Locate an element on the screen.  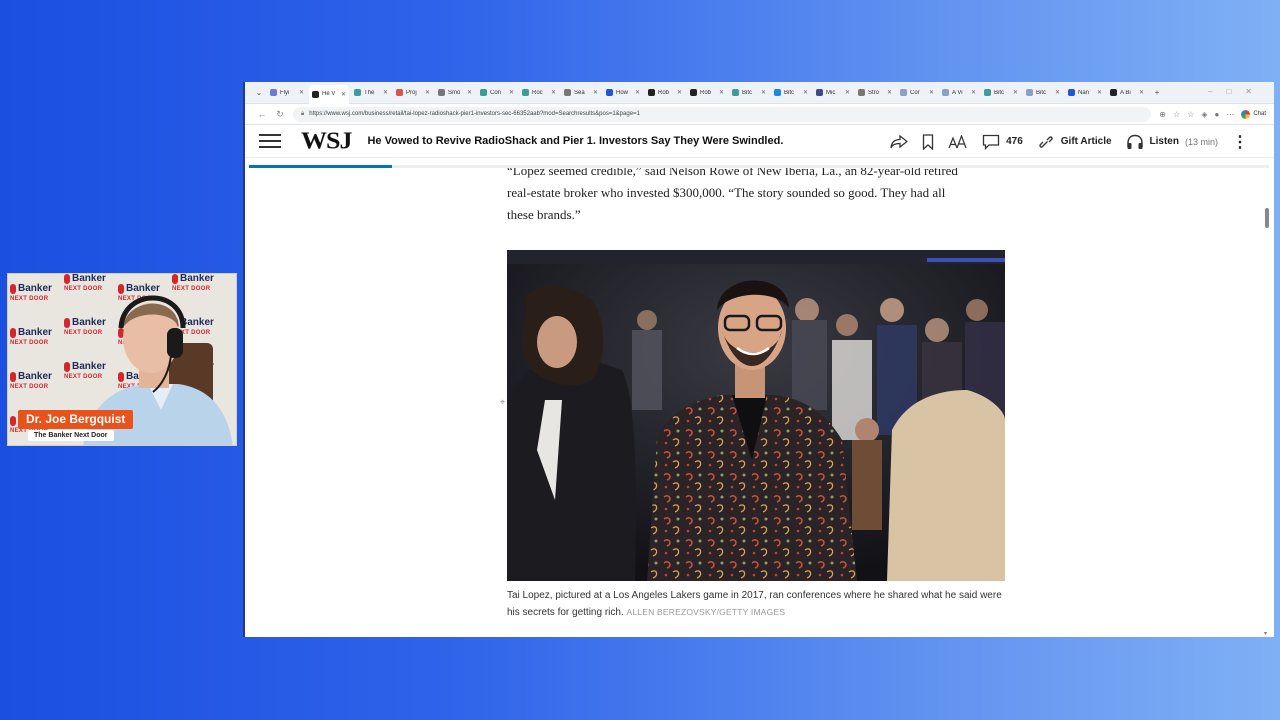
backdrop-logo: BankerNEXT DOOR is located at coordinates (31, 292).